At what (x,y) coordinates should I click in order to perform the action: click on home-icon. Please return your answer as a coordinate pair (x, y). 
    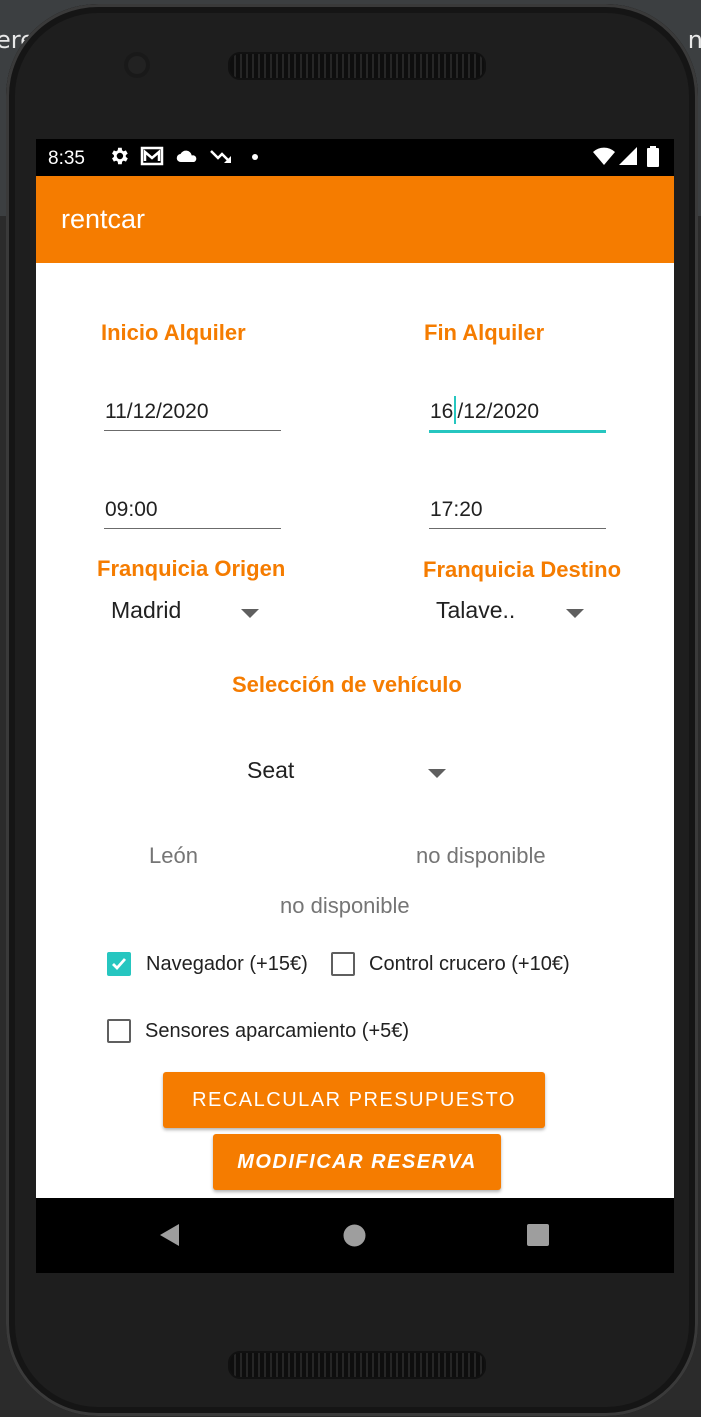
    Looking at the image, I should click on (354, 1235).